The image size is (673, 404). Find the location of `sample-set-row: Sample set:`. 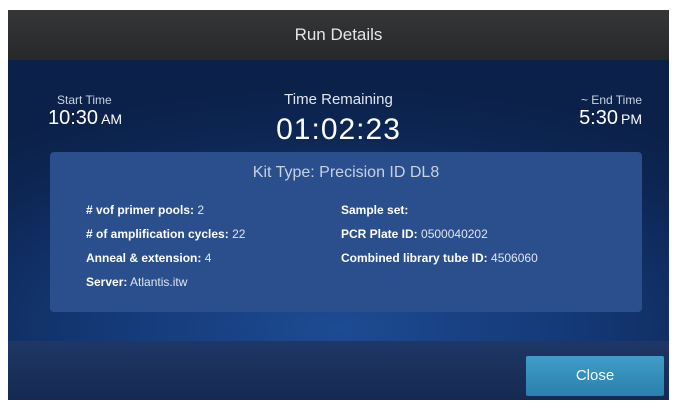

sample-set-row: Sample set: is located at coordinates (374, 210).